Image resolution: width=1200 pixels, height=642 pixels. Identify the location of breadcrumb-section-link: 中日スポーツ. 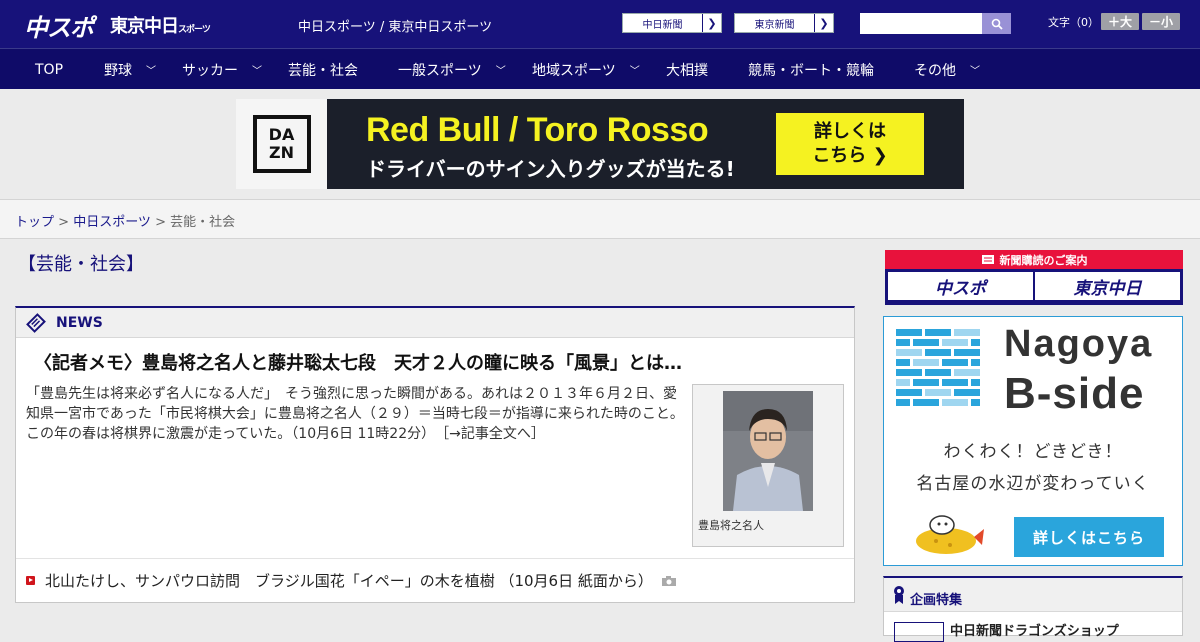
(112, 222).